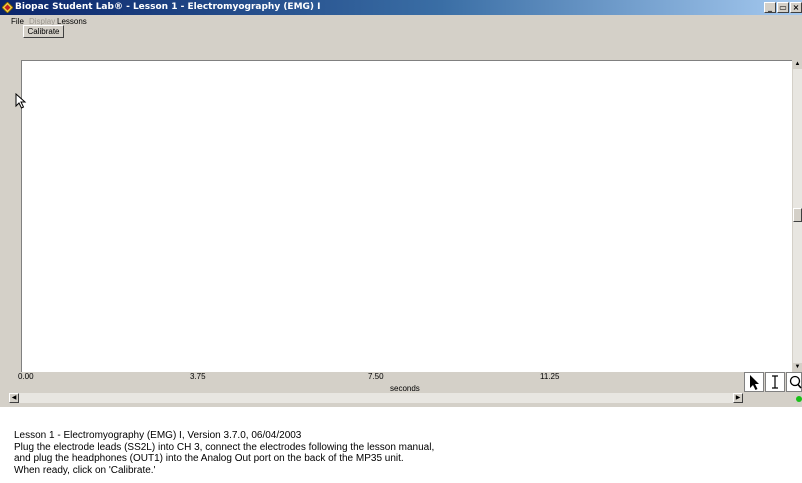  I want to click on scroll-left-arrow-icon: ◀, so click(14, 398).